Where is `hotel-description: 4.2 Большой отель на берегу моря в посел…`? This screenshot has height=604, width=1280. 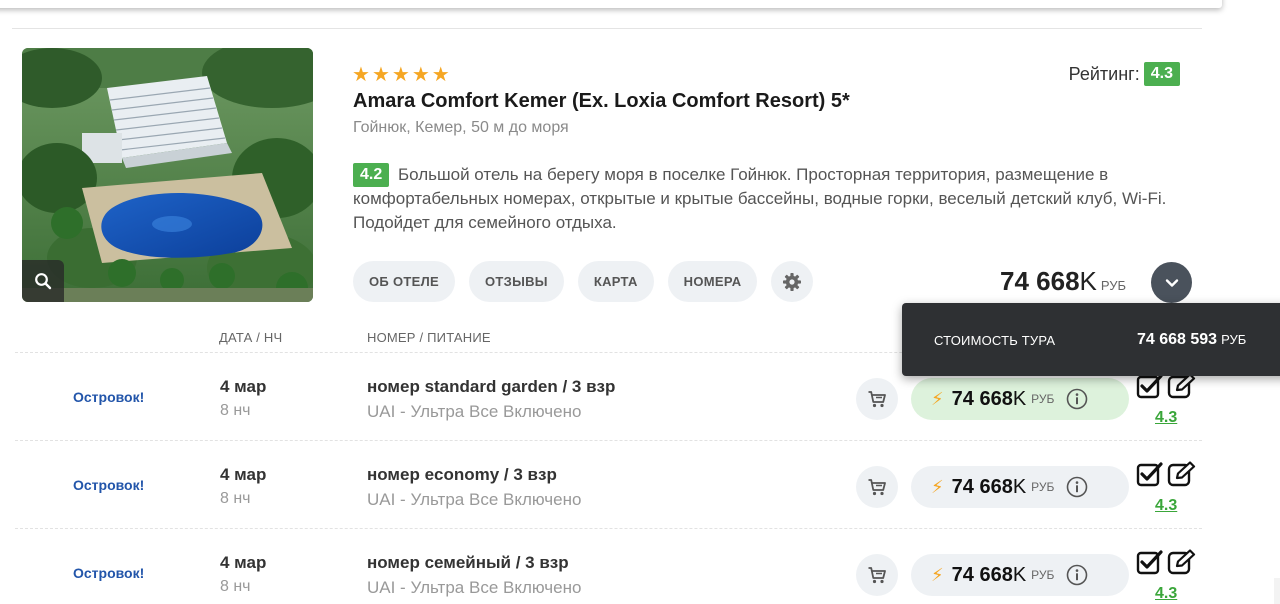
hotel-description: 4.2 Большой отель на берегу моря в посел… is located at coordinates (768, 199).